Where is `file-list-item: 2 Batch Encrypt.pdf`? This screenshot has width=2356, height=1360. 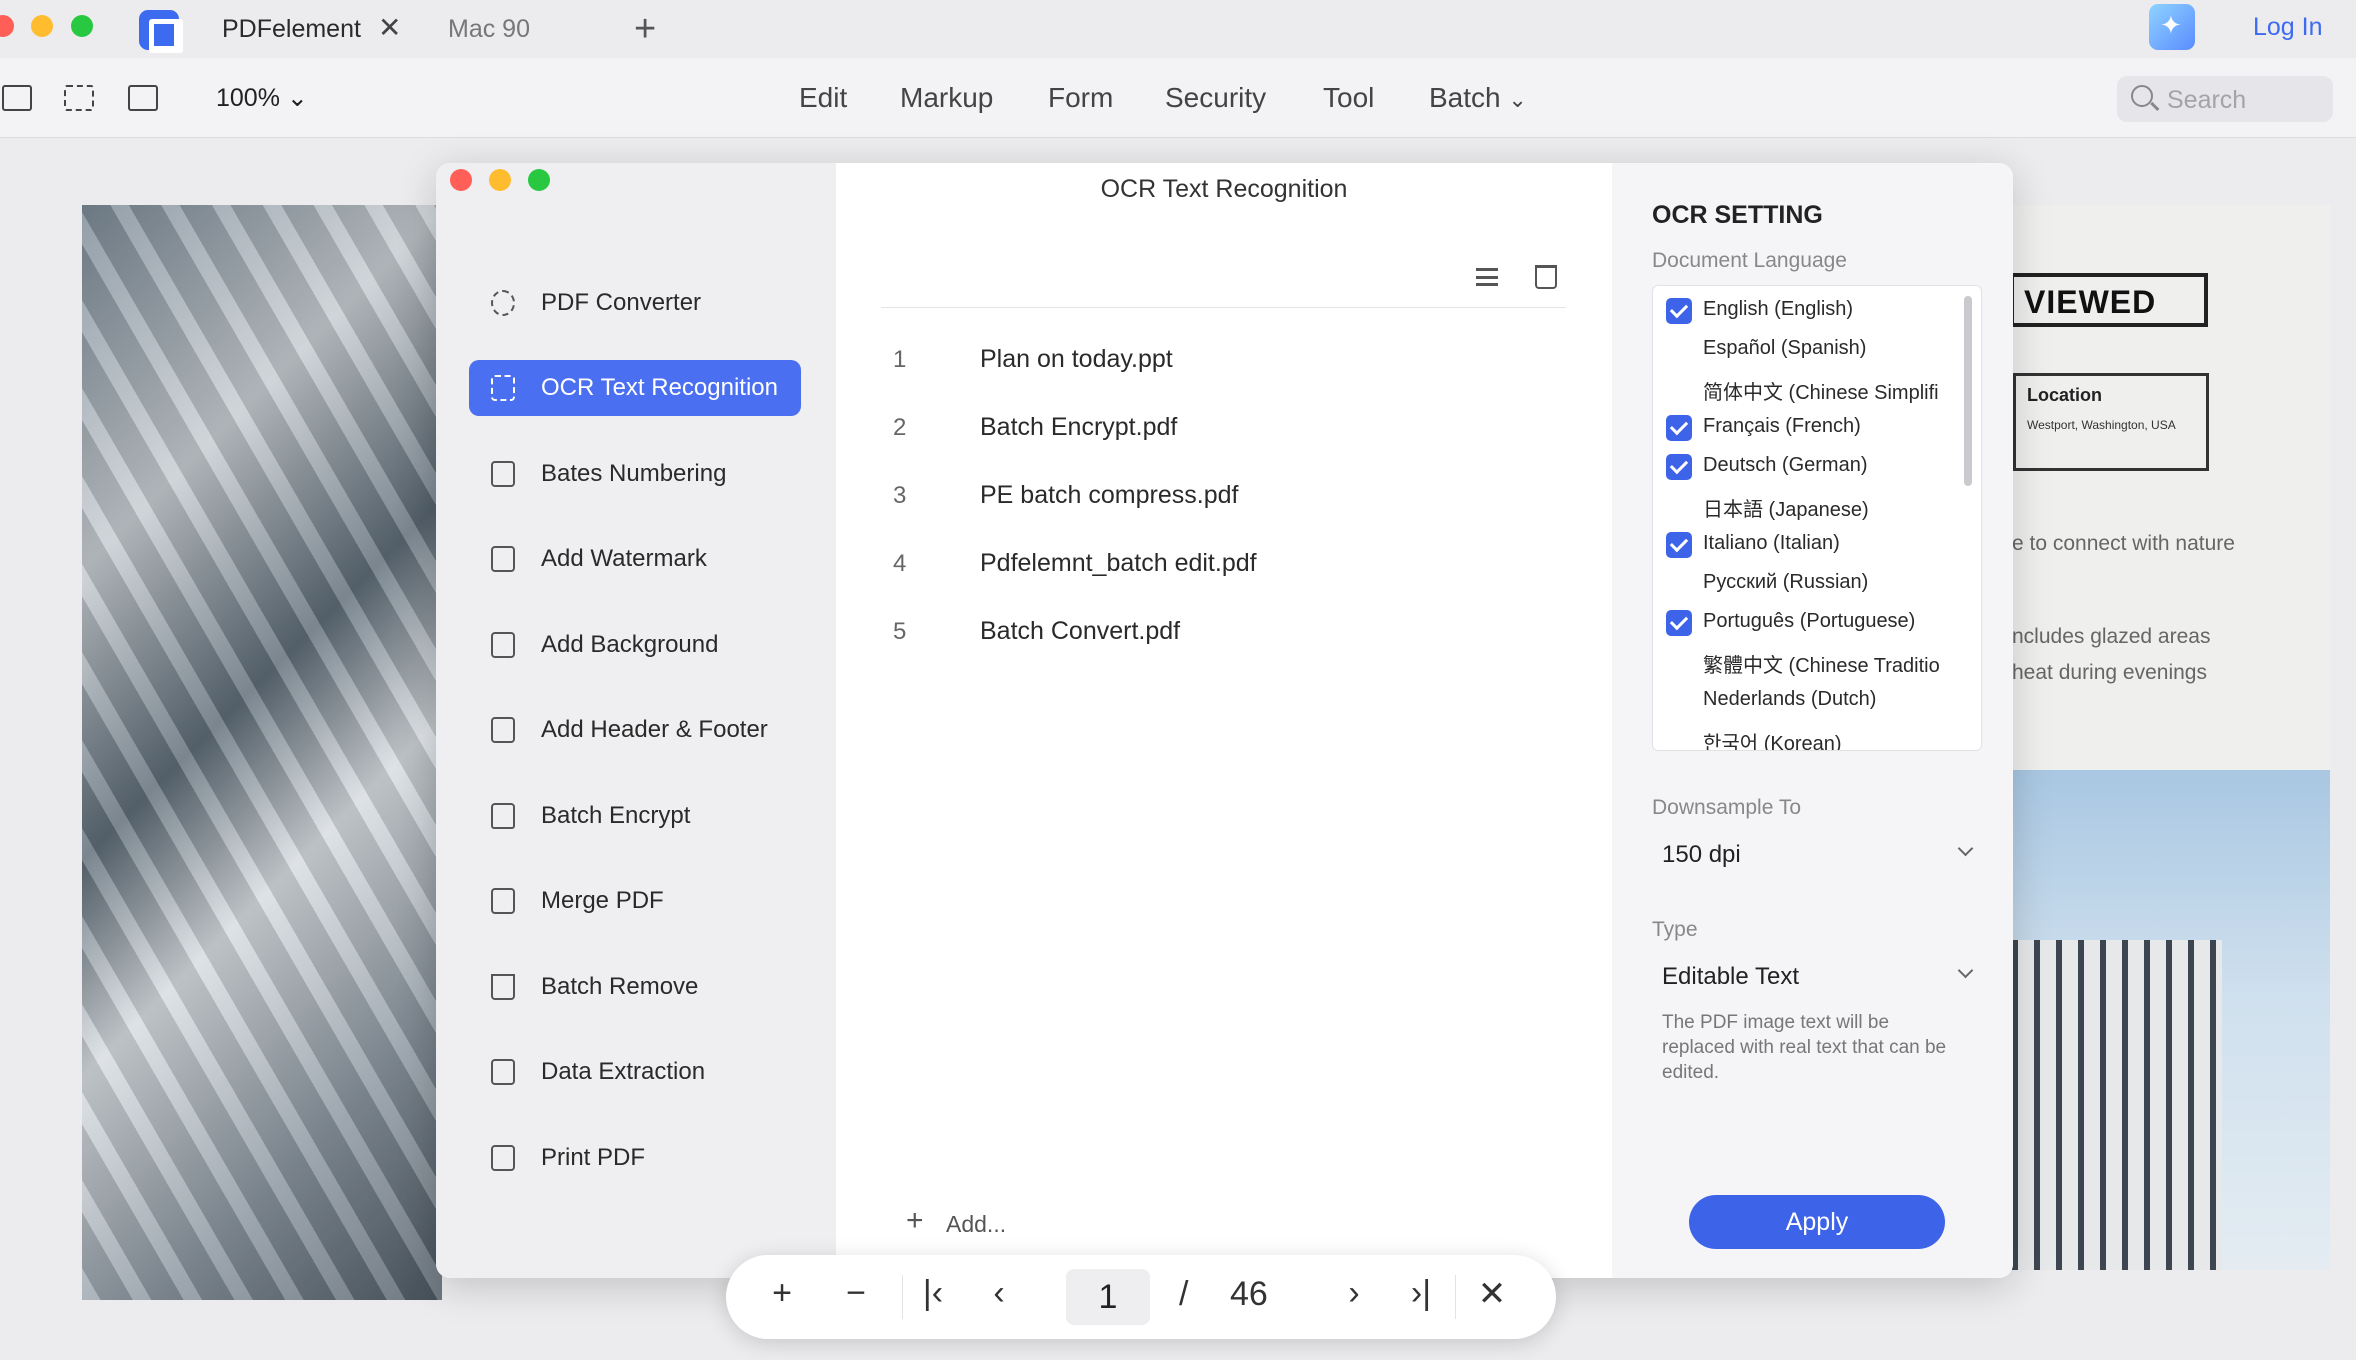
file-list-item: 2 Batch Encrypt.pdf is located at coordinates (1223, 429).